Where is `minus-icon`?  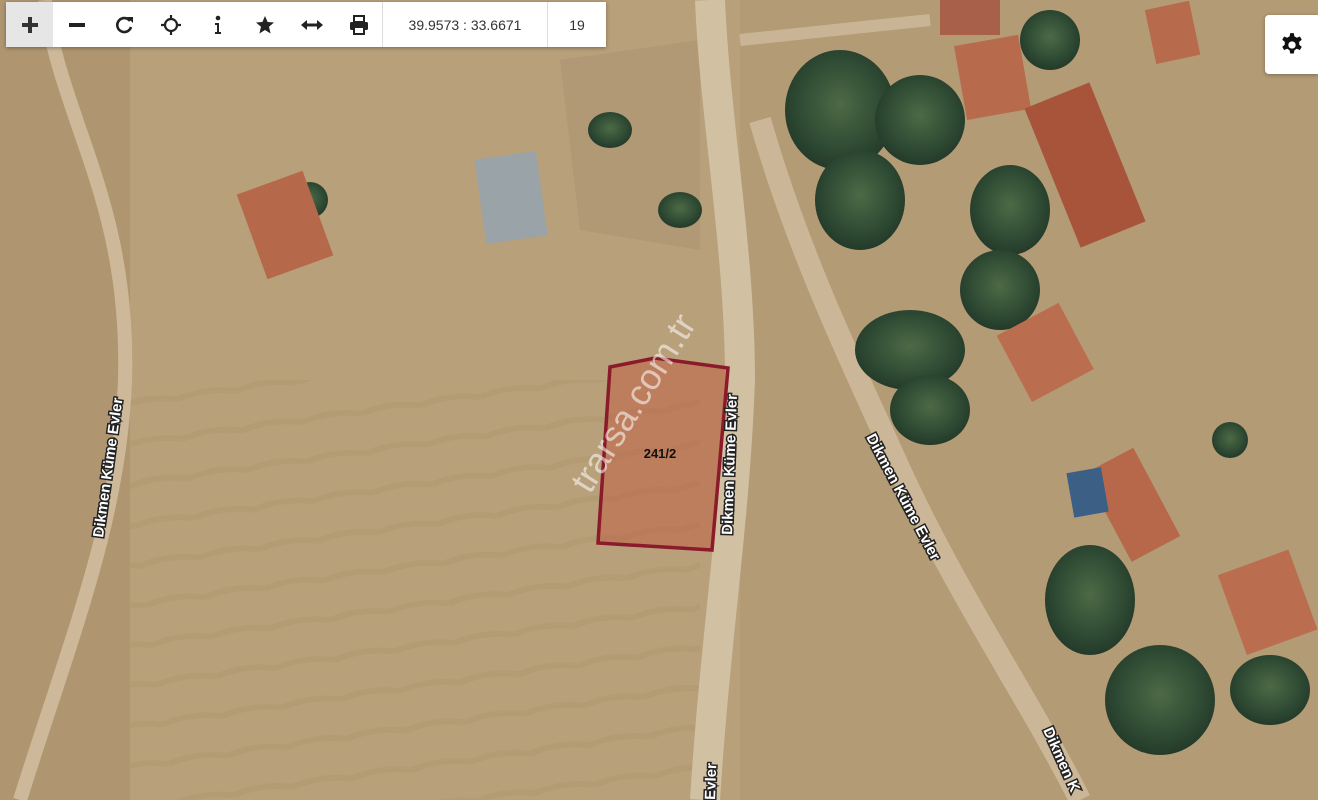 minus-icon is located at coordinates (76, 24).